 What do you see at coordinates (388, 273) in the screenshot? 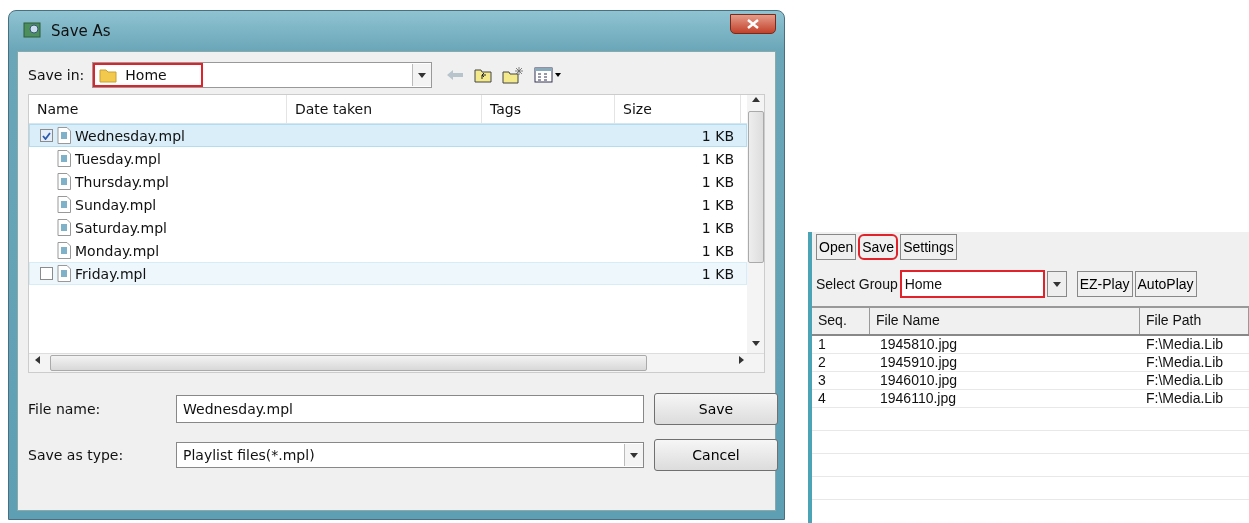
I see `file-row: Friday.mpl 1 KB` at bounding box center [388, 273].